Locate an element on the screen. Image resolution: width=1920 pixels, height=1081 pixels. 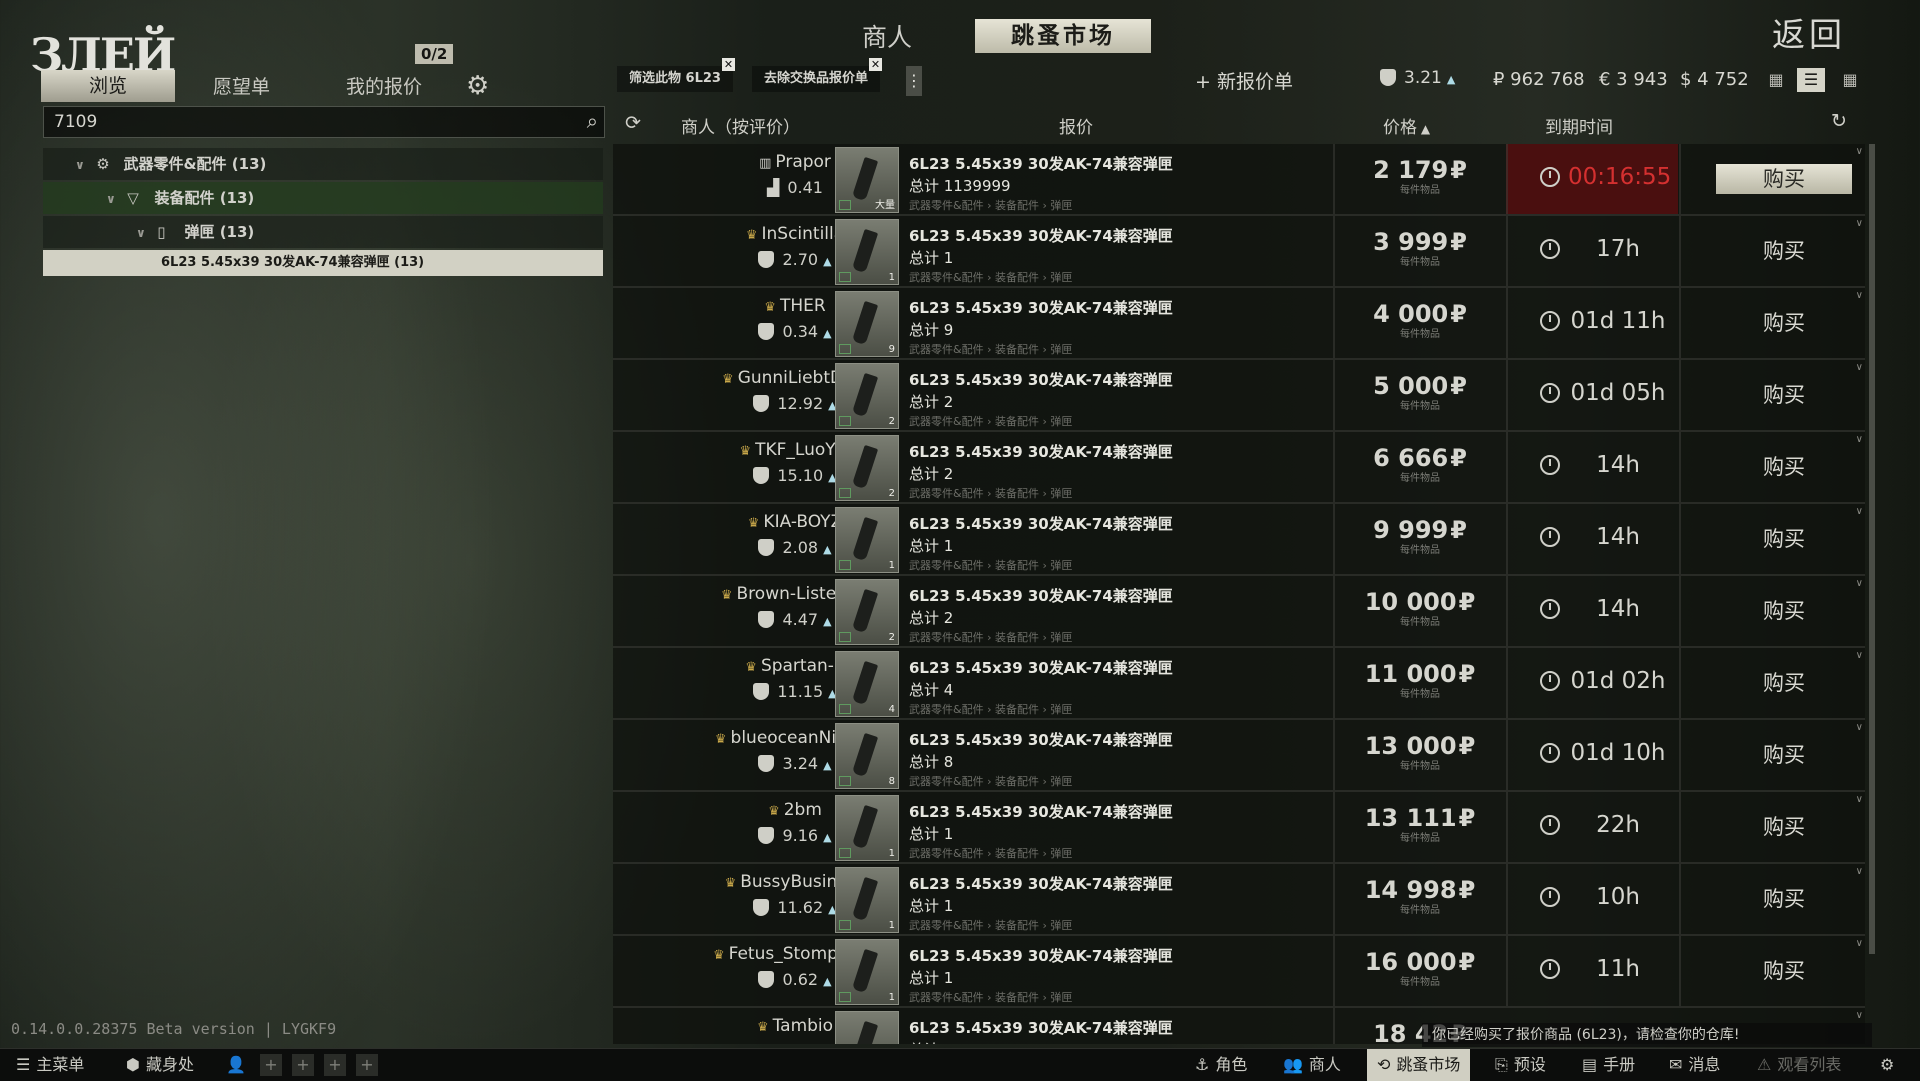
more-filters-button: ⋮ is located at coordinates (914, 81).